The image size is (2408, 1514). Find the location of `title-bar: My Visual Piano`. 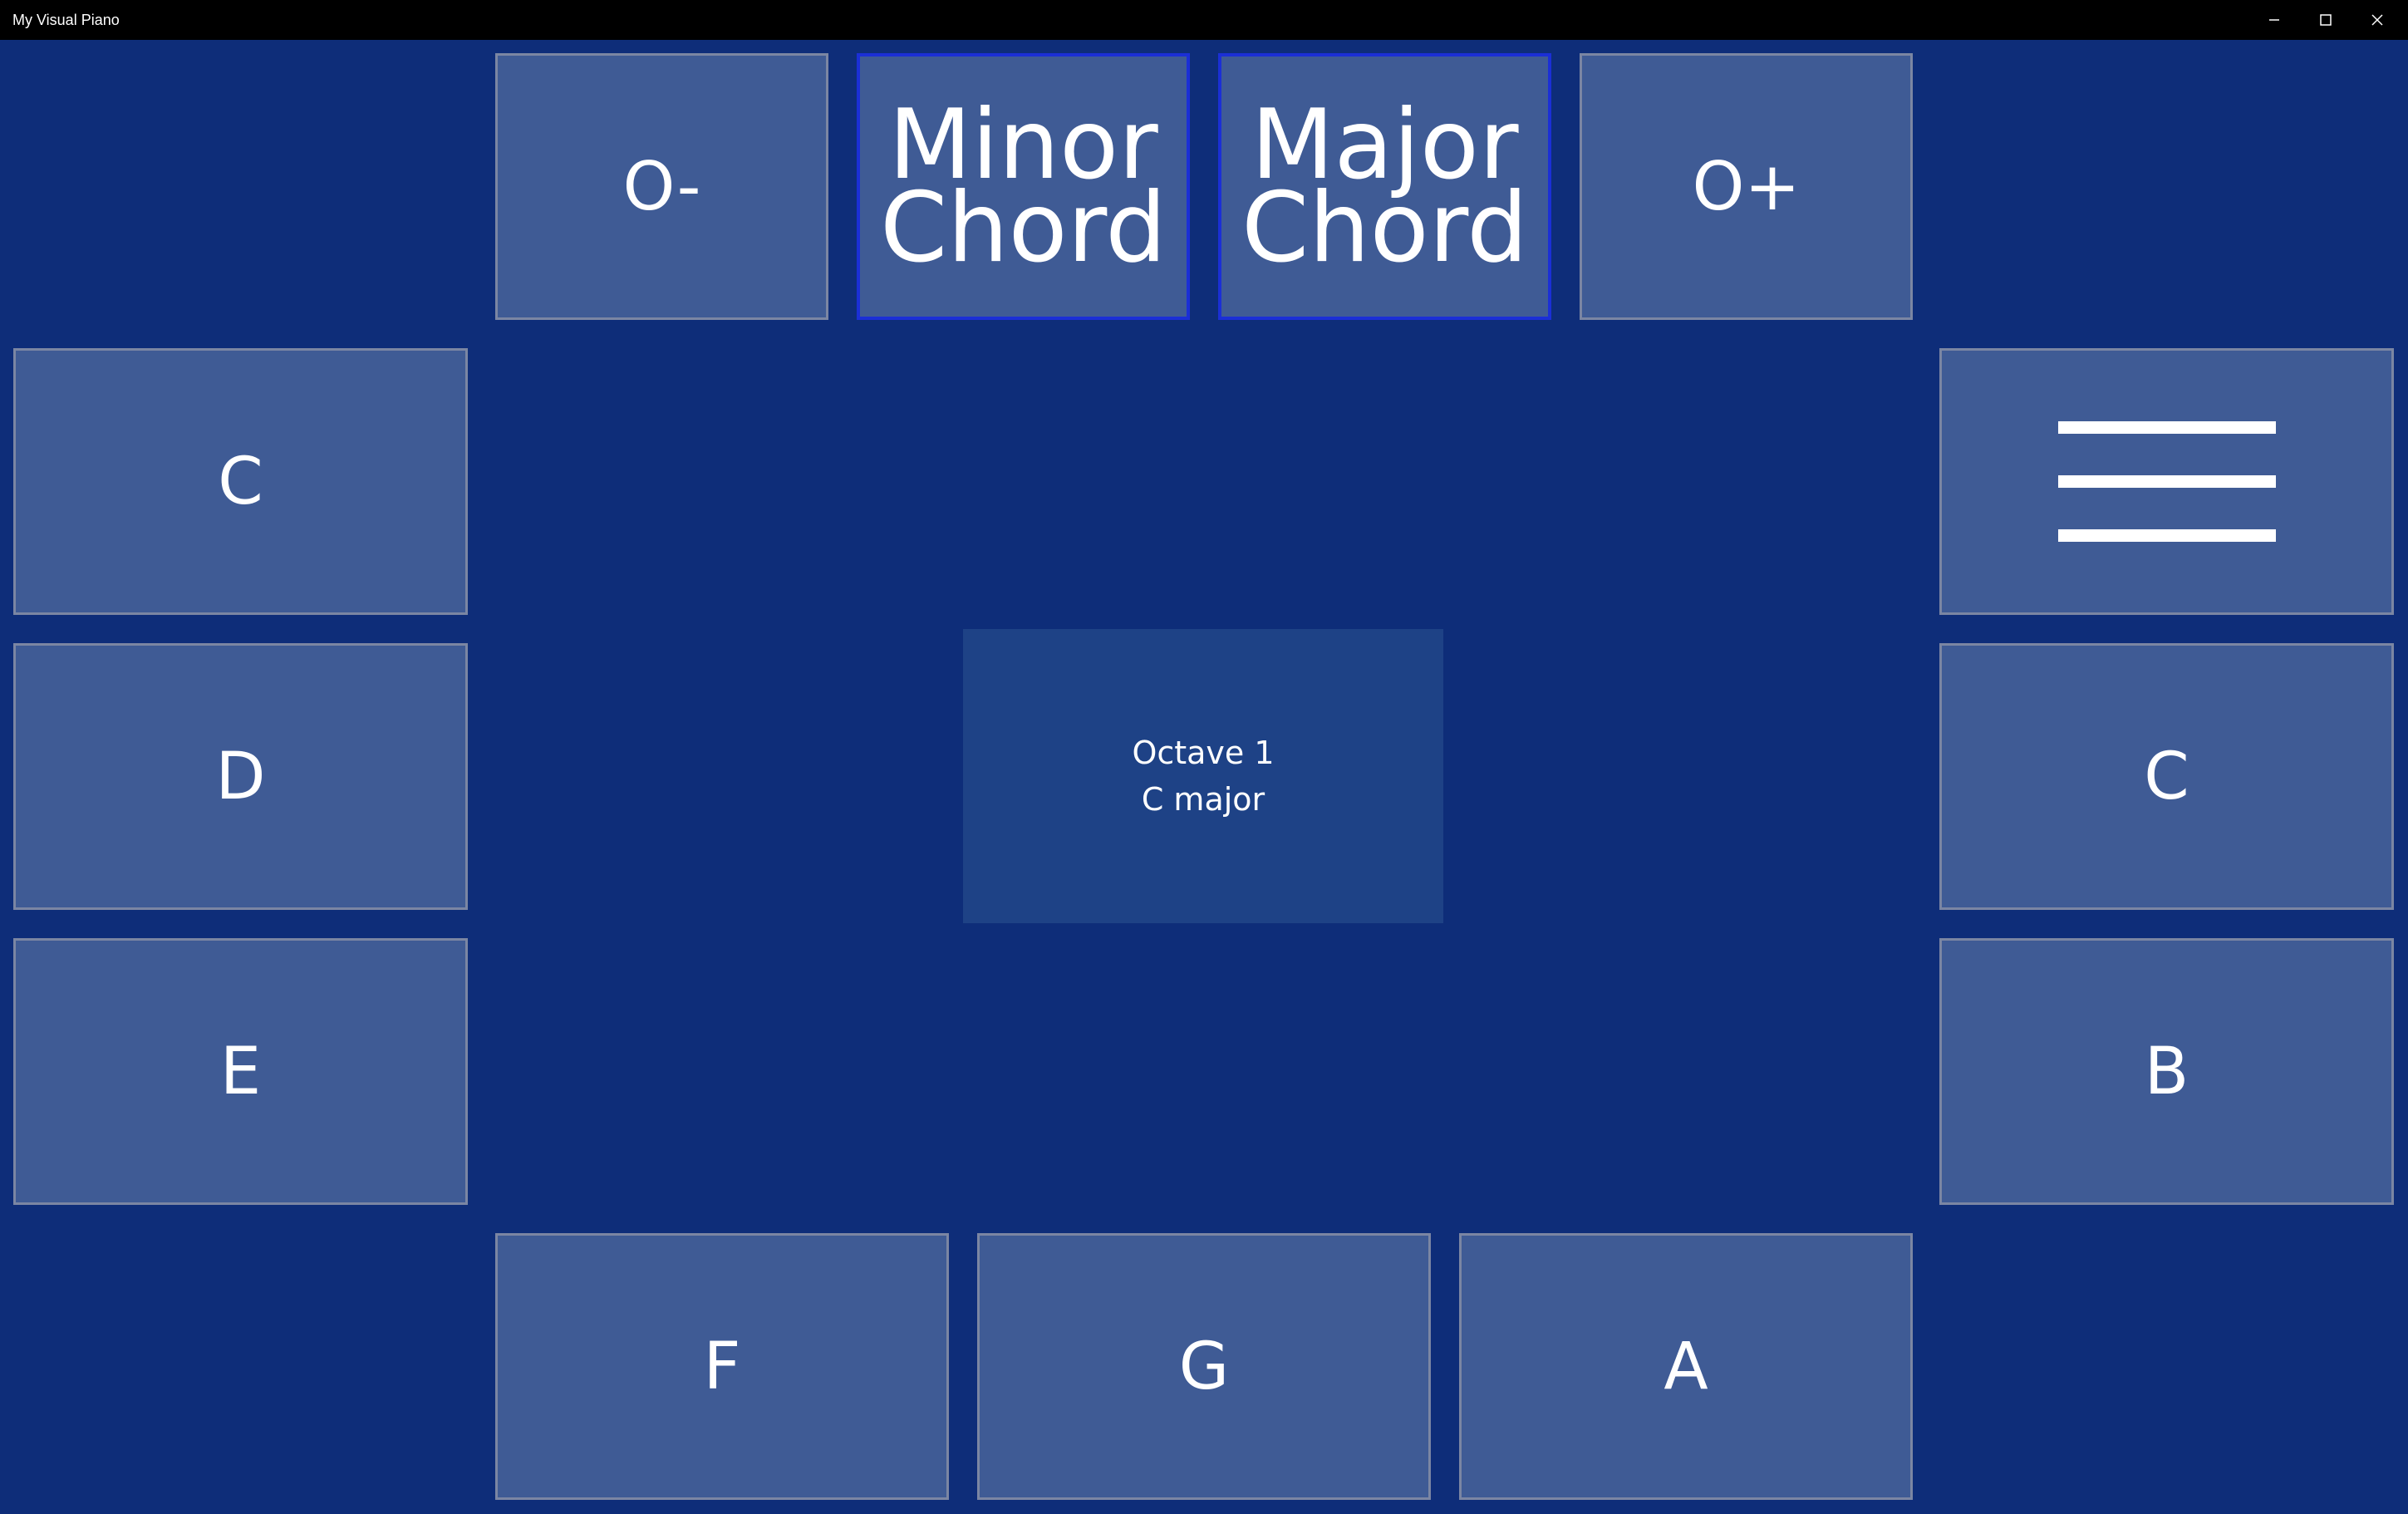

title-bar: My Visual Piano is located at coordinates (1204, 20).